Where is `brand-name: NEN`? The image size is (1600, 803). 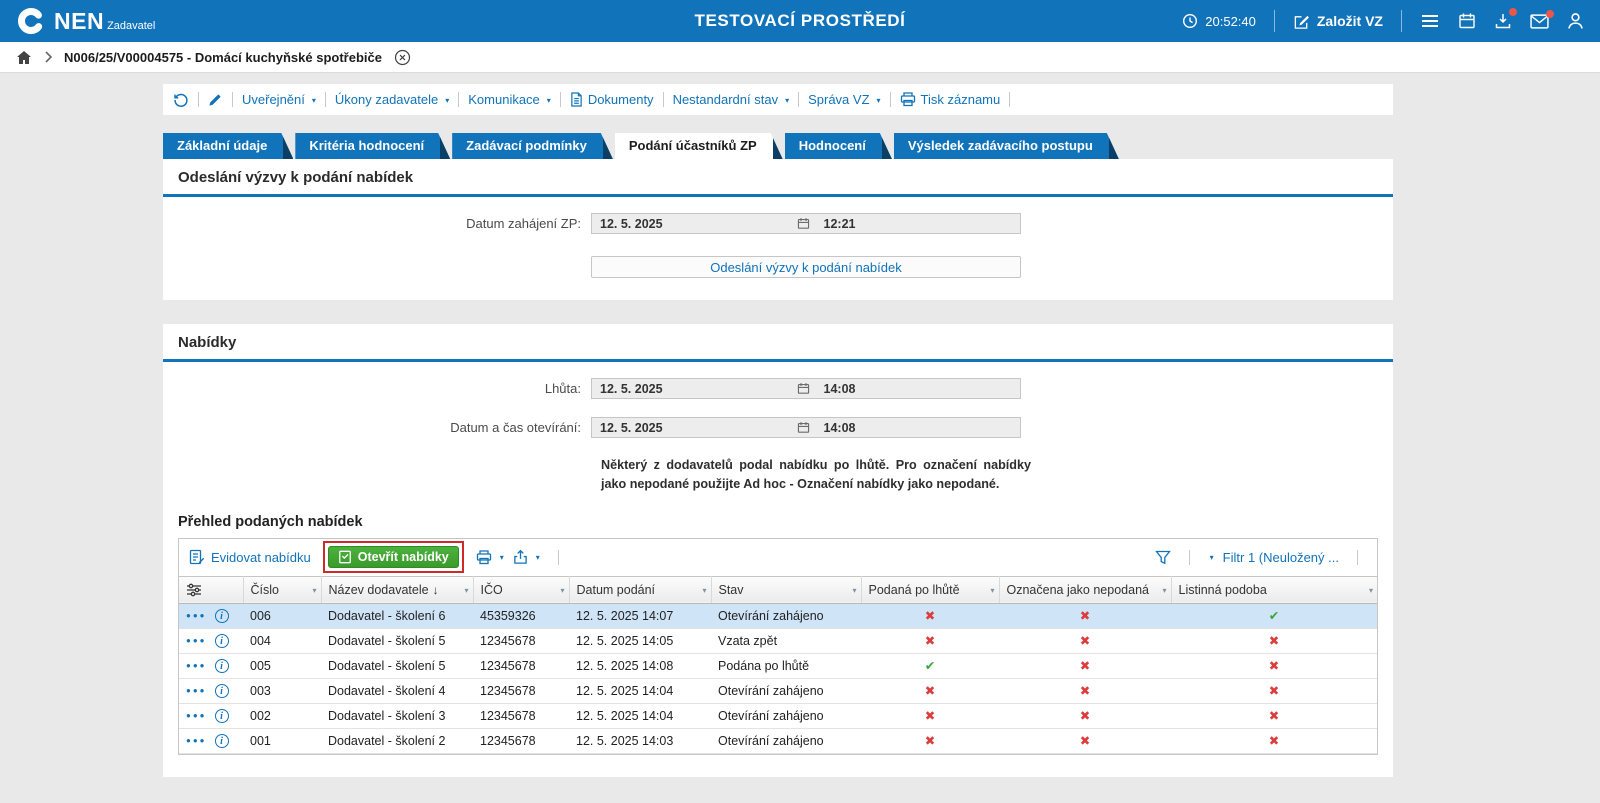
brand-name: NEN is located at coordinates (79, 20).